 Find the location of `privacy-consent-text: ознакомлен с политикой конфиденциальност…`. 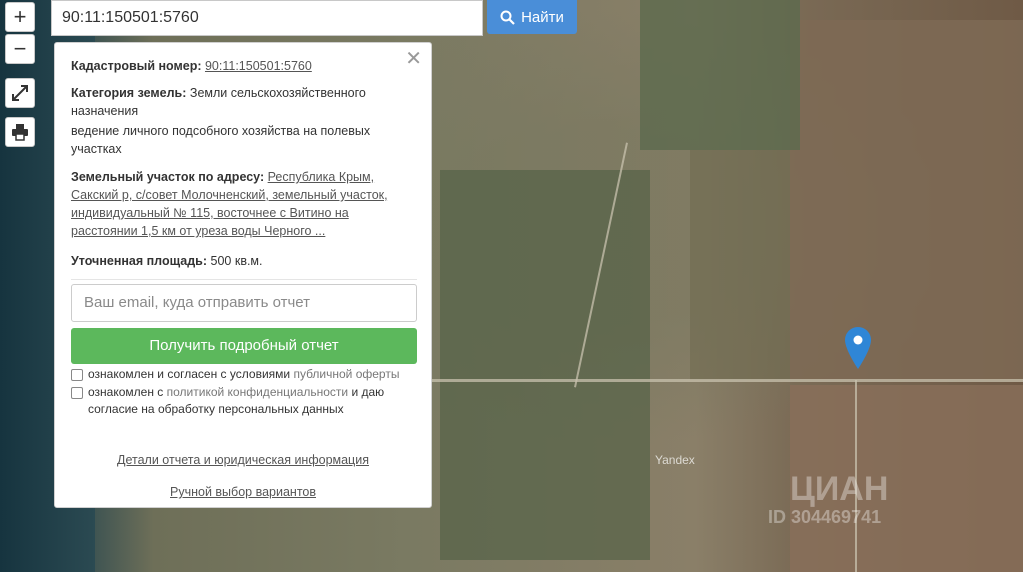

privacy-consent-text: ознакомлен с политикой конфиденциальност… is located at coordinates (253, 401).